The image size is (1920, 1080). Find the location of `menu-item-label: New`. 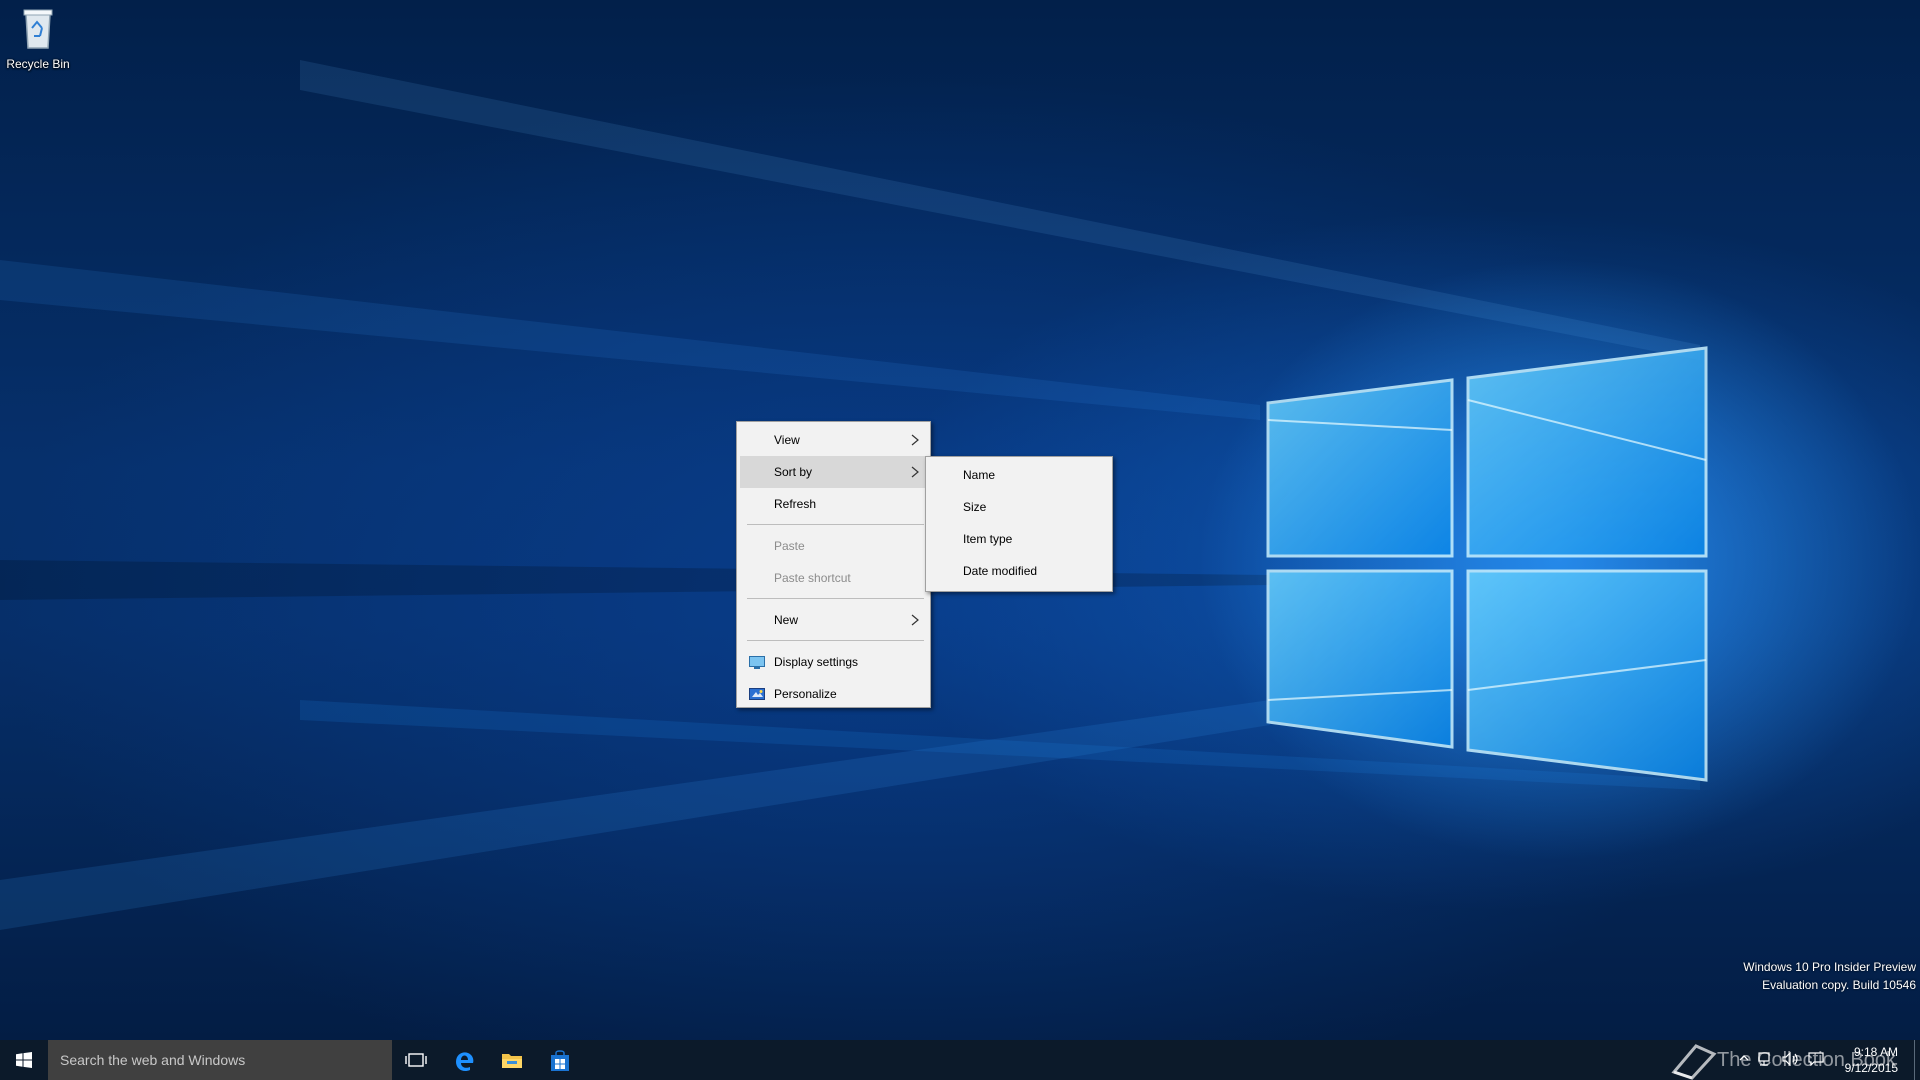

menu-item-label: New is located at coordinates (786, 620).